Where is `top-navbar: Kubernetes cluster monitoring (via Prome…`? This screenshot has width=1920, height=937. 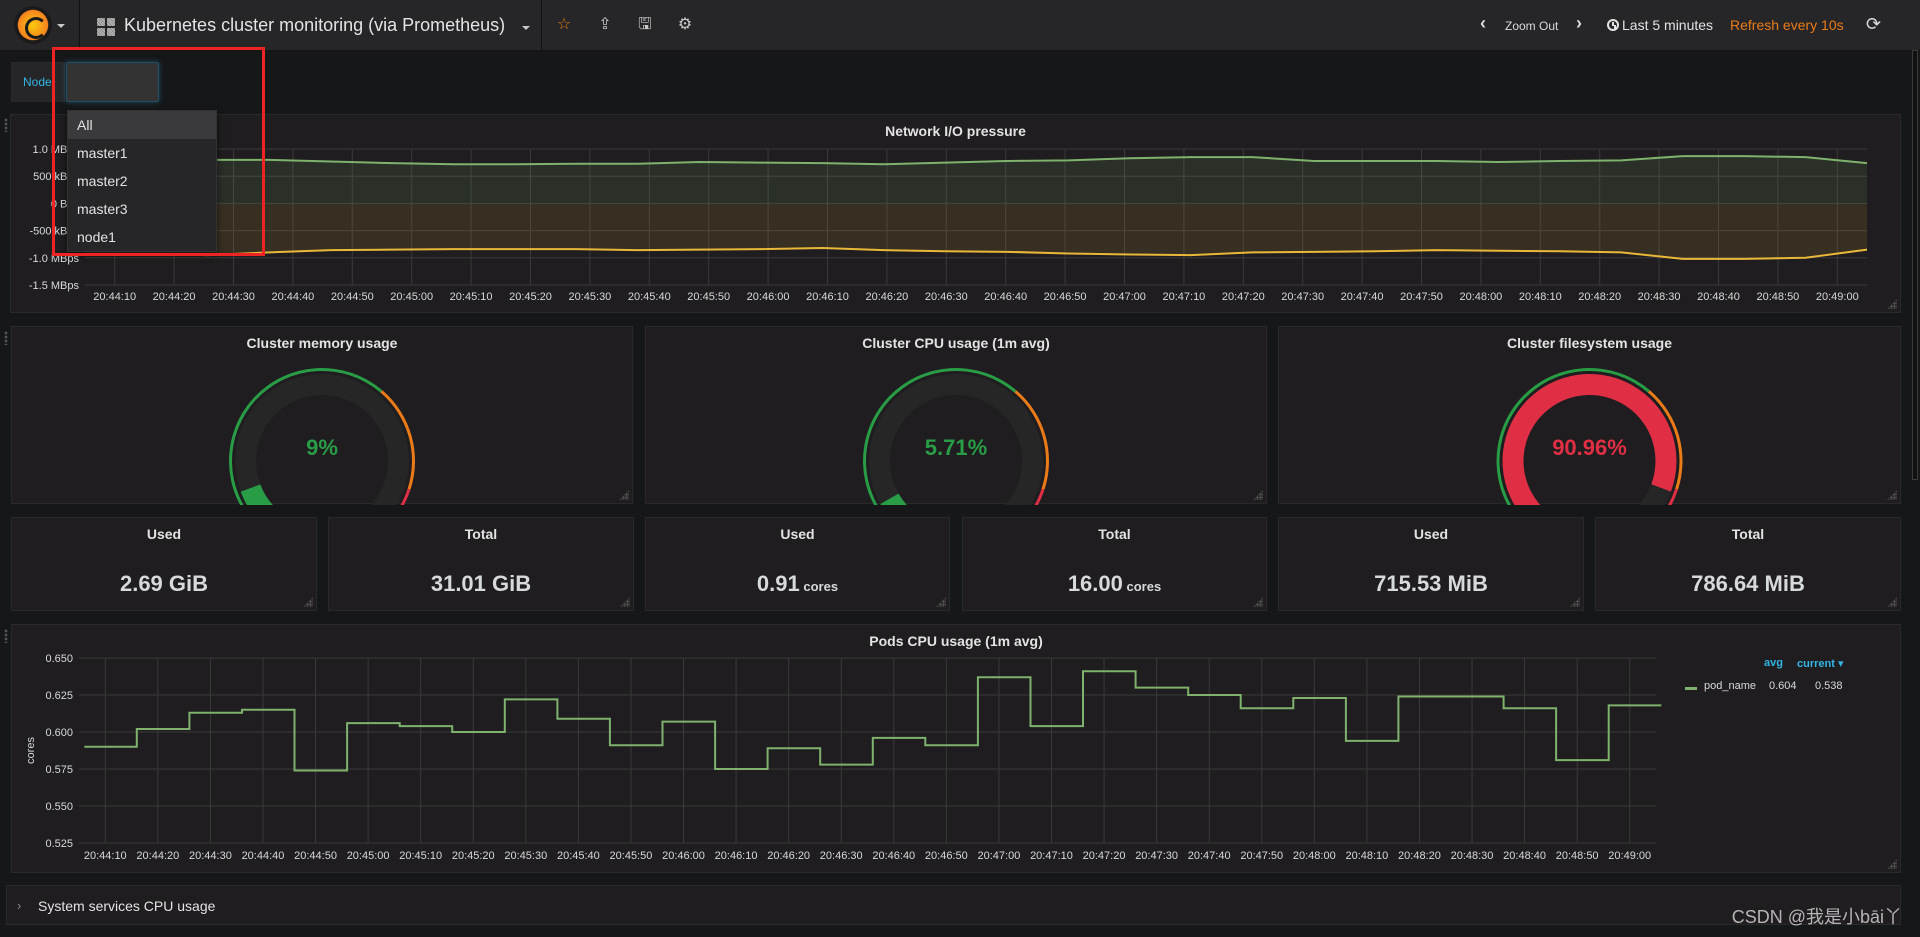
top-navbar: Kubernetes cluster monitoring (via Prome… is located at coordinates (960, 25).